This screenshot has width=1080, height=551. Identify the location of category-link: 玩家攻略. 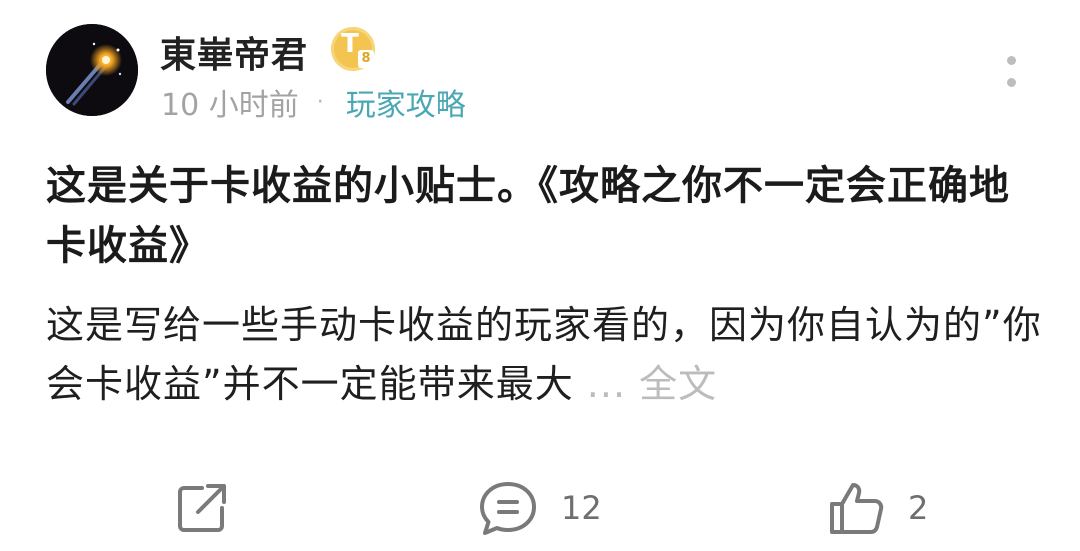
(406, 102).